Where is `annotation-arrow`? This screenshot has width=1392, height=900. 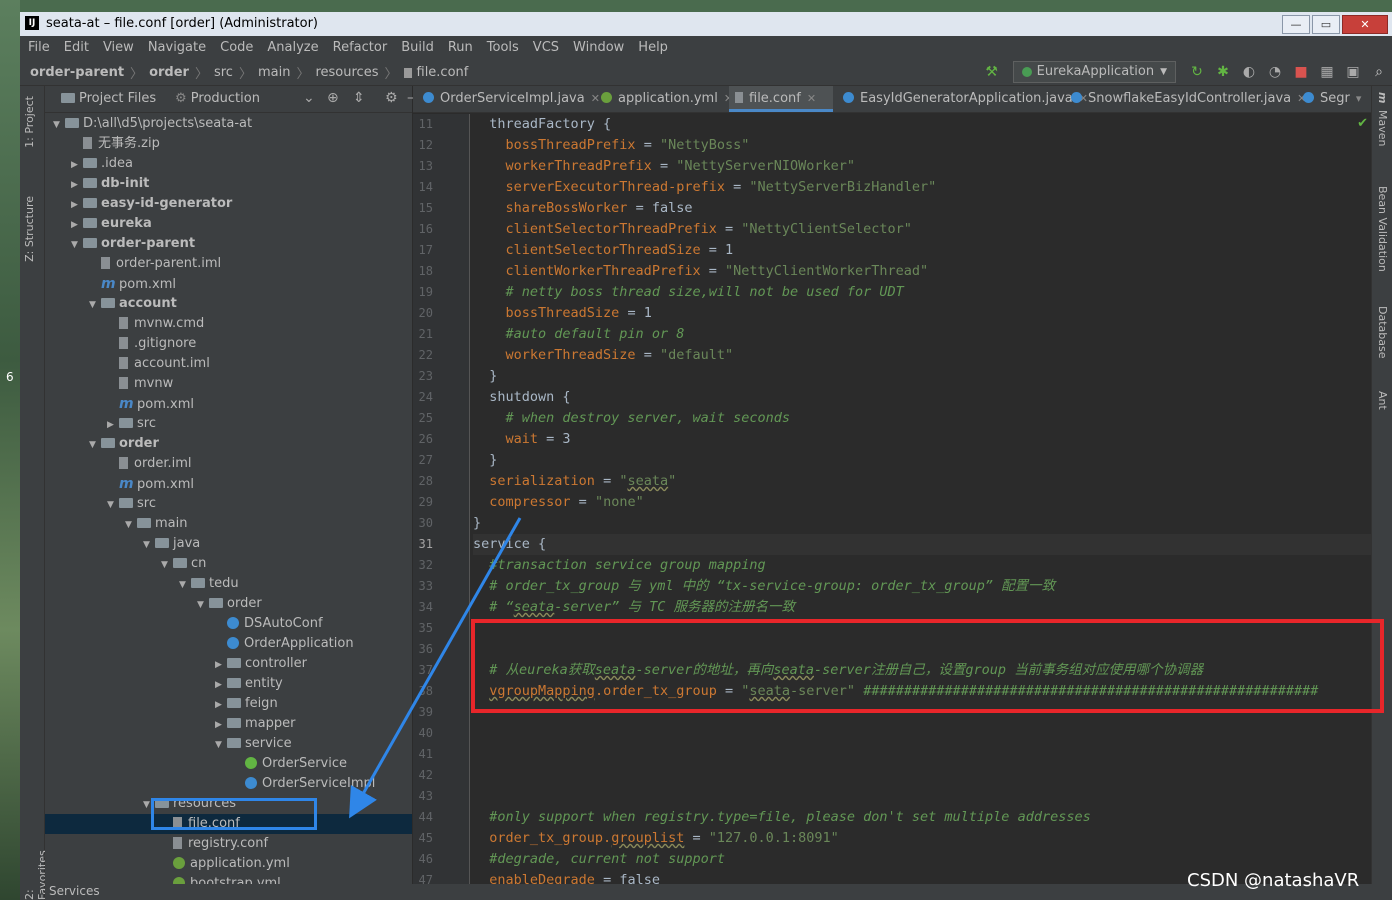 annotation-arrow is located at coordinates (435, 668).